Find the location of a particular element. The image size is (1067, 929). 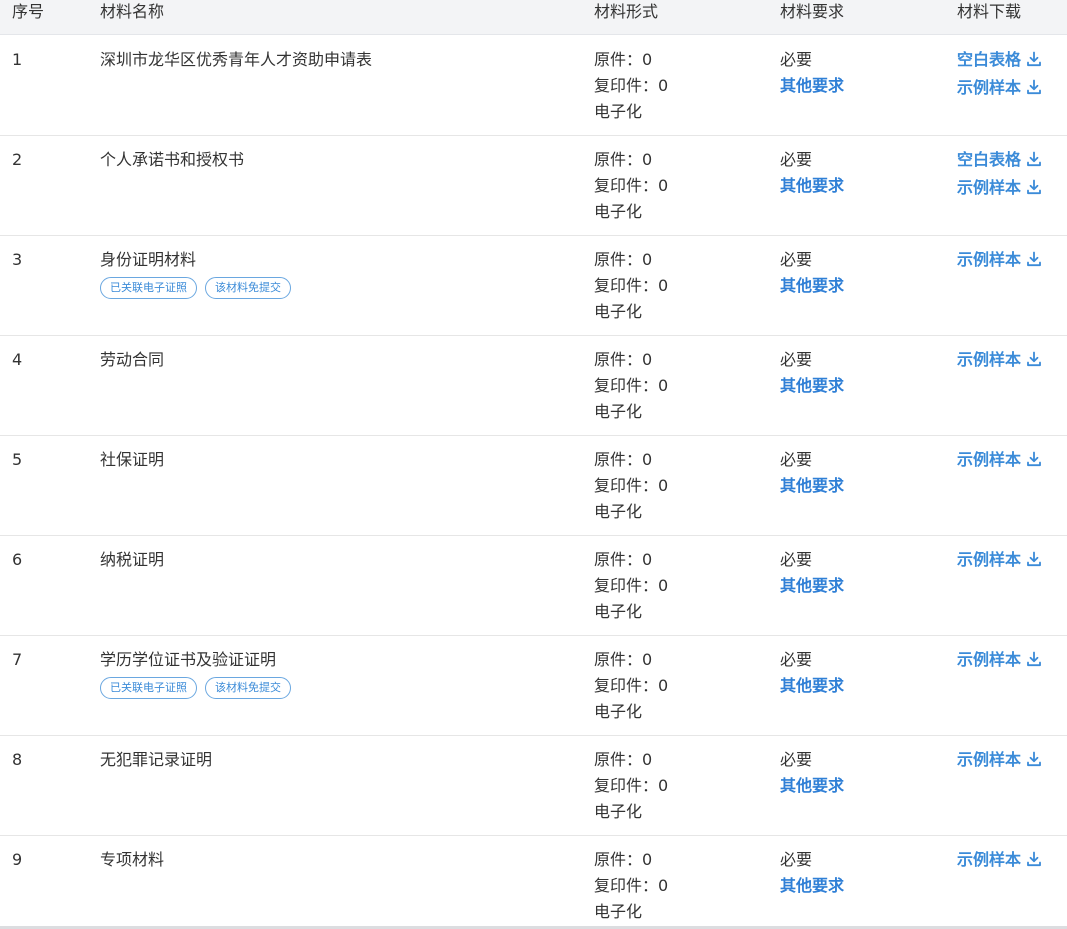

material-tags: 已关联电子证照 该材料免提交 is located at coordinates (199, 287).